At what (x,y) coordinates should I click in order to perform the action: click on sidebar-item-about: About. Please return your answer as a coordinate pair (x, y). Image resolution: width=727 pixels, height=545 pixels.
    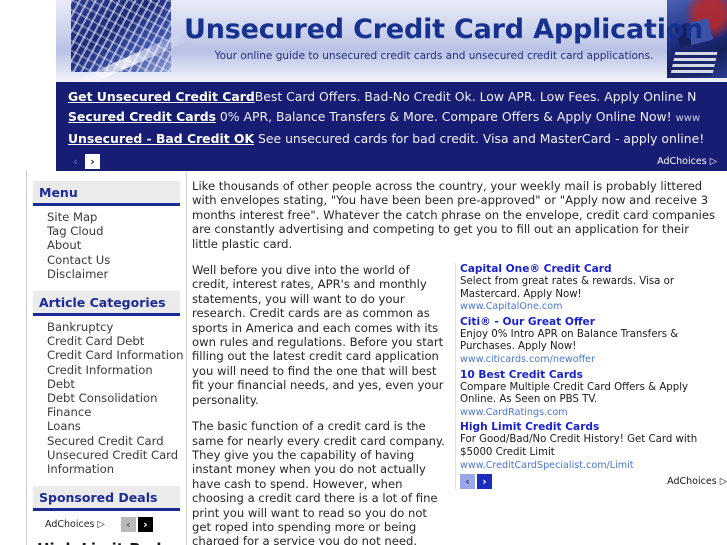
    Looking at the image, I should click on (113, 245).